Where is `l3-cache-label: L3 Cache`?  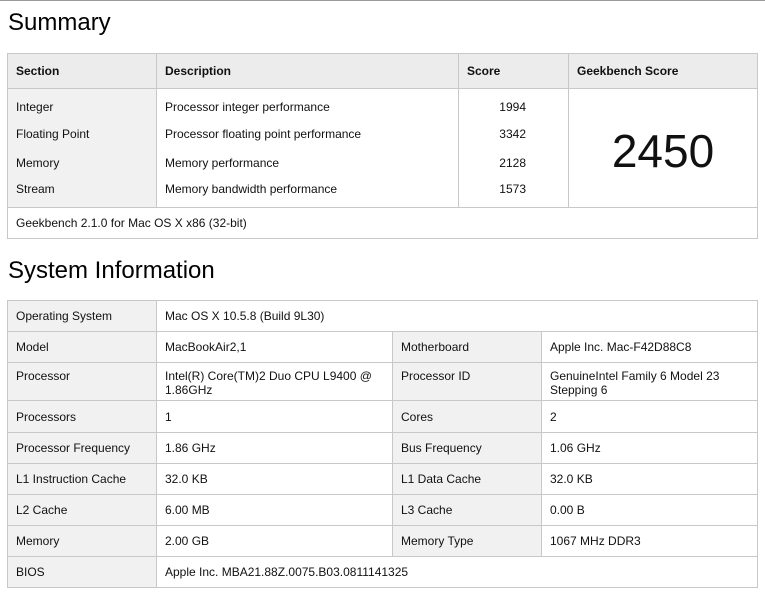
l3-cache-label: L3 Cache is located at coordinates (467, 510).